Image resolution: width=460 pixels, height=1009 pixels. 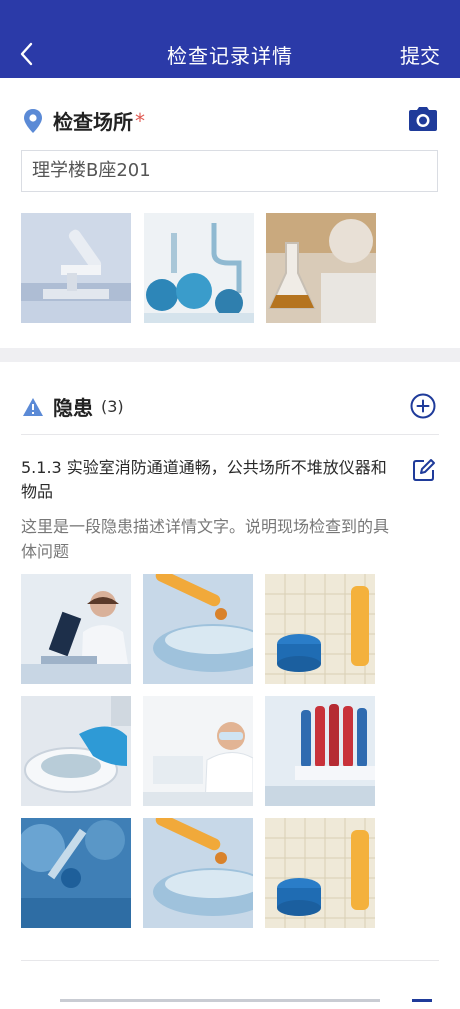 I want to click on scientist-microscope-photo, so click(x=76, y=629).